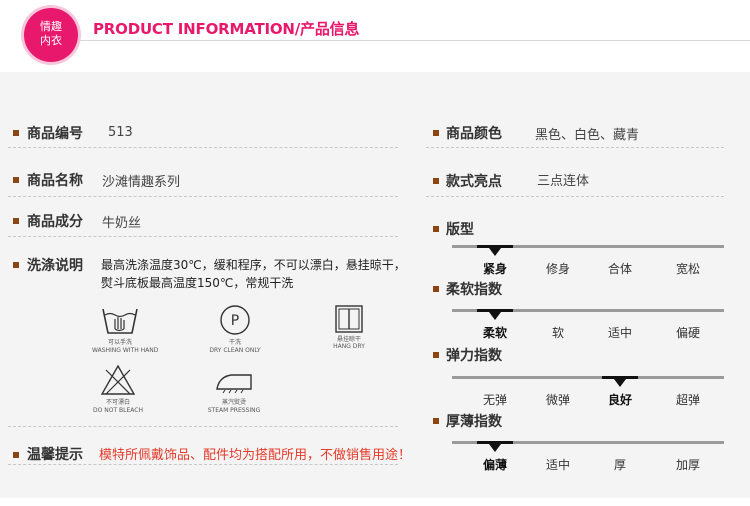 The width and height of the screenshot is (750, 506). What do you see at coordinates (51, 26) in the screenshot?
I see `logo-line1: 情趣` at bounding box center [51, 26].